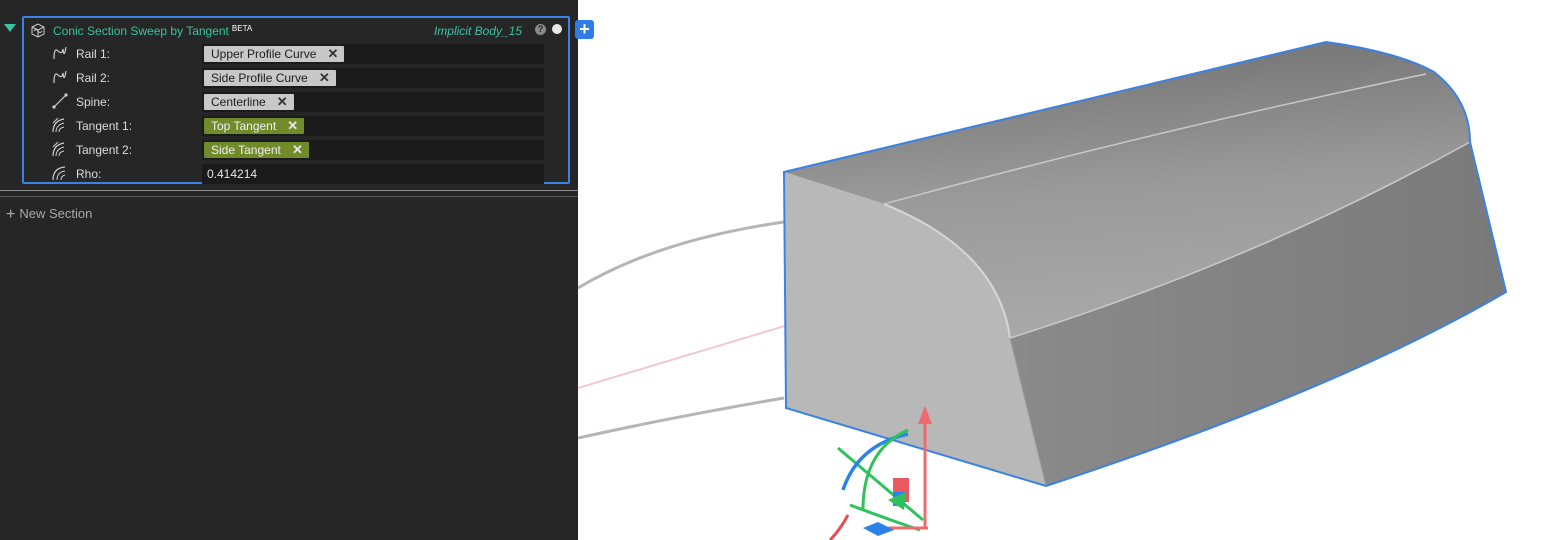 This screenshot has height=540, width=1560. I want to click on new-section-button: + New Section, so click(49, 215).